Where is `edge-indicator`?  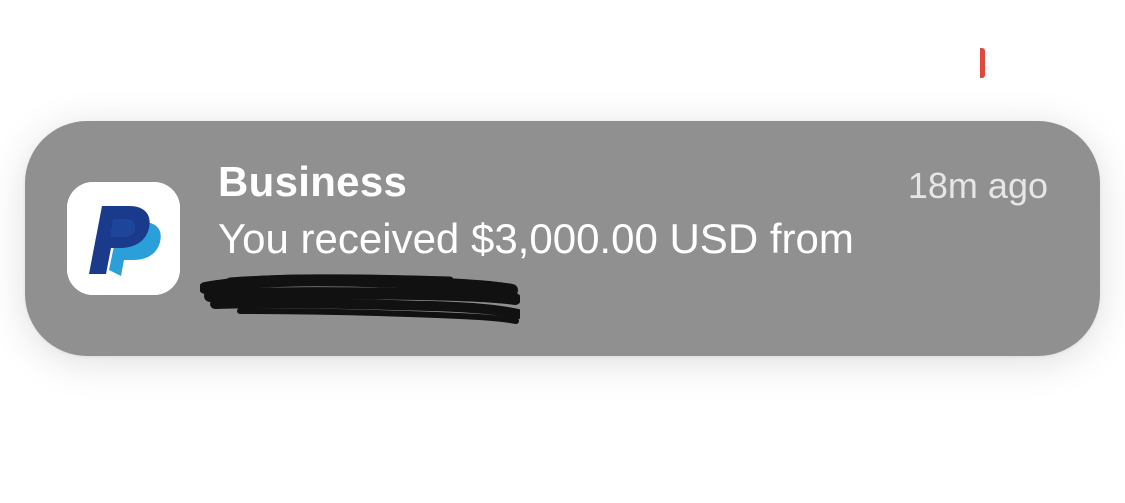 edge-indicator is located at coordinates (982, 63).